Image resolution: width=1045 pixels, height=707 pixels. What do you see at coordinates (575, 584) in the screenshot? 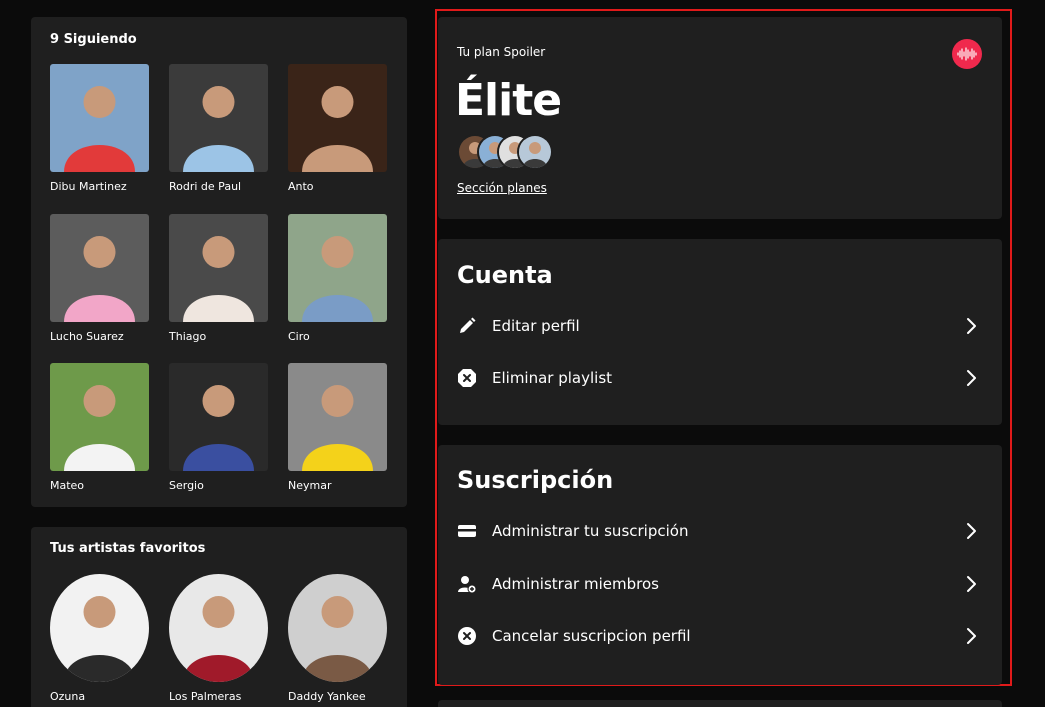
I see `manage-members-label: Administrar miembros` at bounding box center [575, 584].